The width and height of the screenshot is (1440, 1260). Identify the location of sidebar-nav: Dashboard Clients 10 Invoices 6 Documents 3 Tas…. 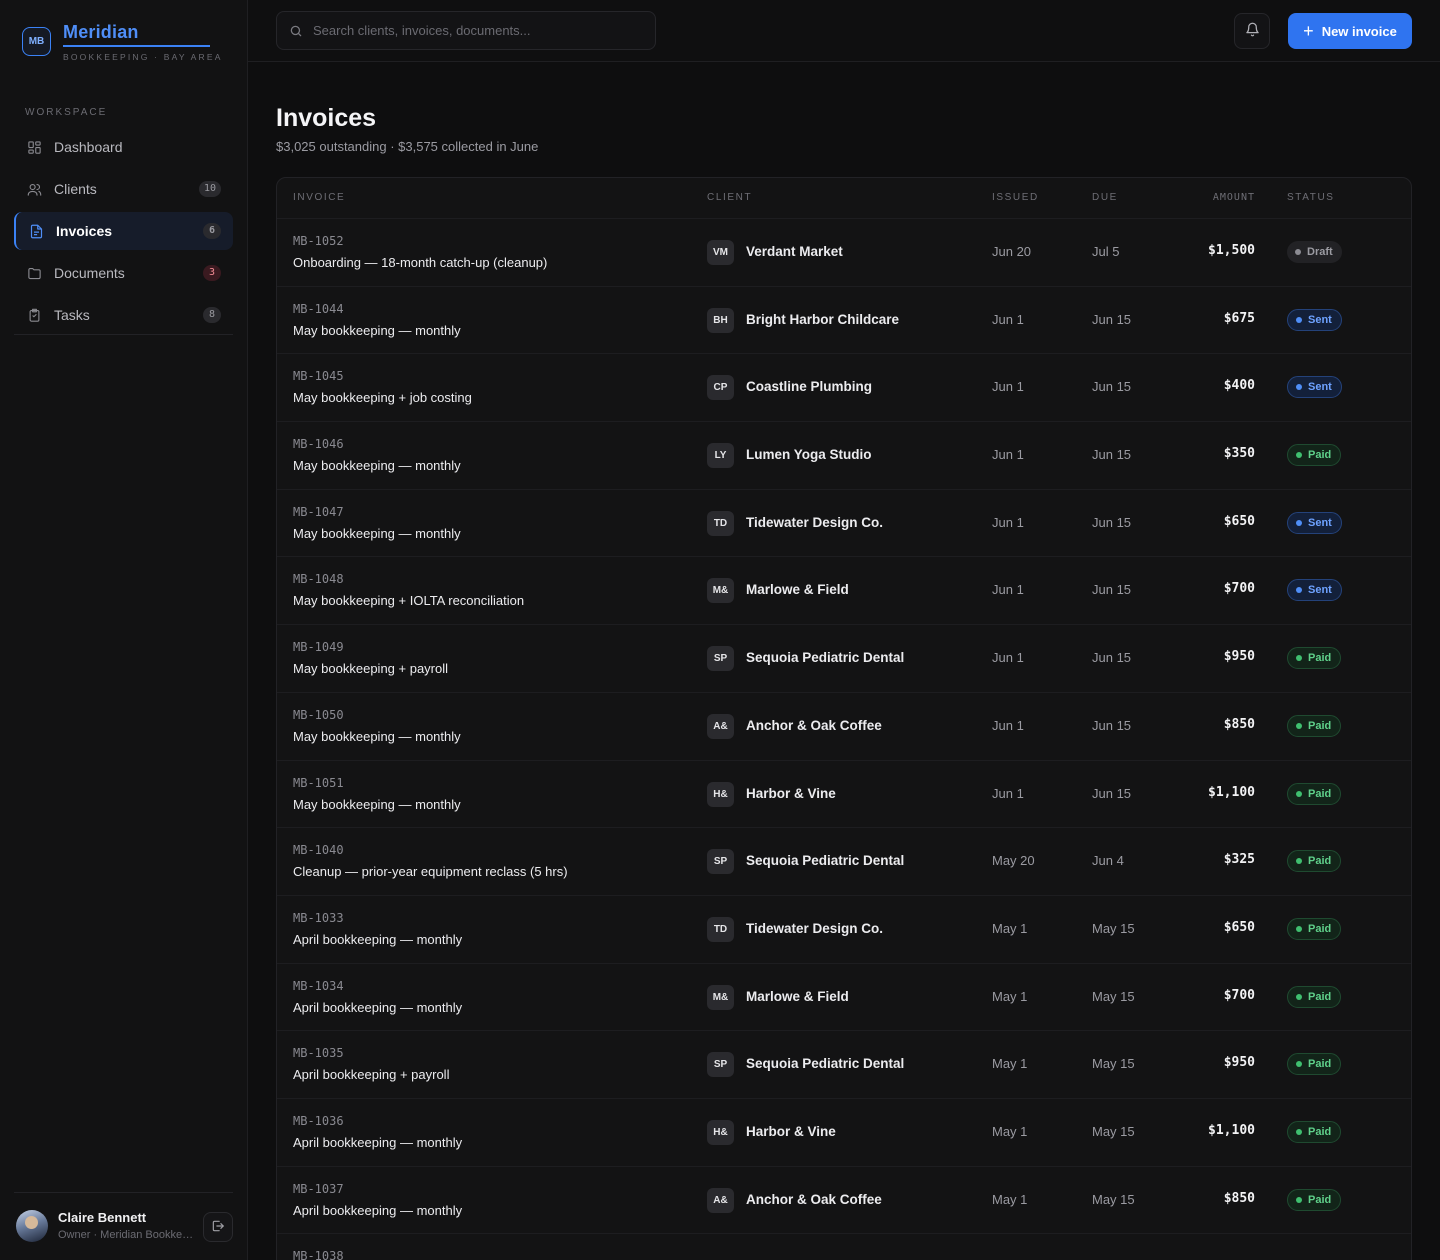
(123, 233).